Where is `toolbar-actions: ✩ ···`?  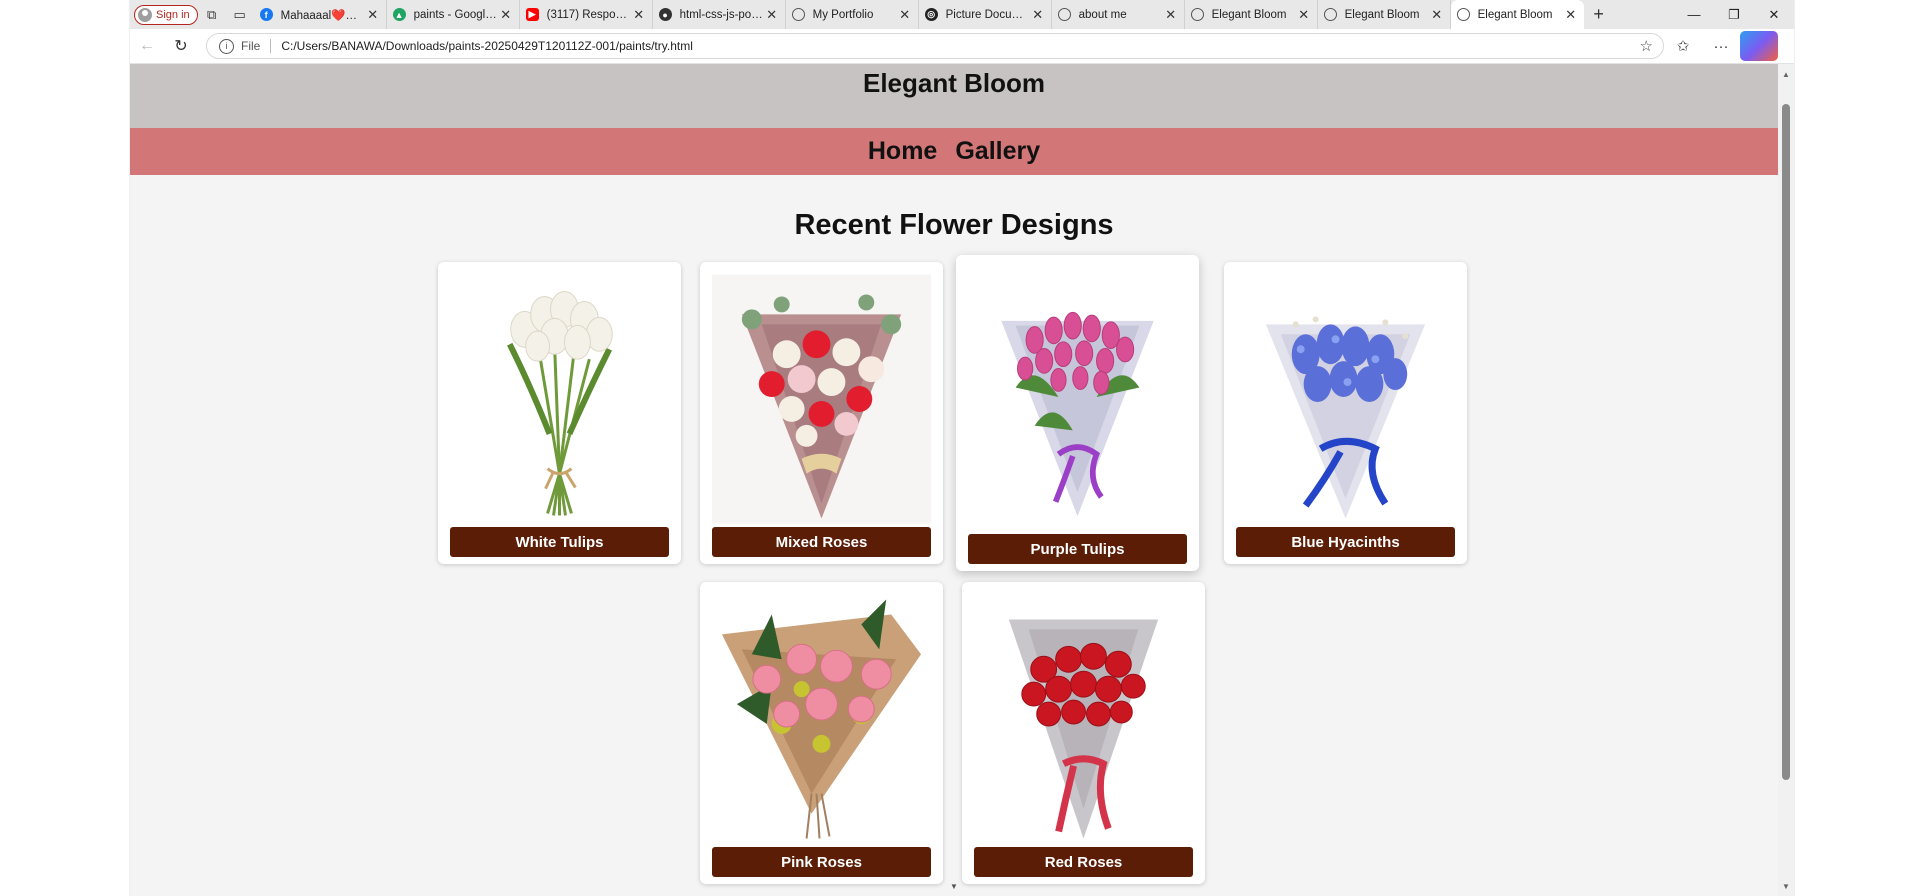 toolbar-actions: ✩ ··· is located at coordinates (1721, 46).